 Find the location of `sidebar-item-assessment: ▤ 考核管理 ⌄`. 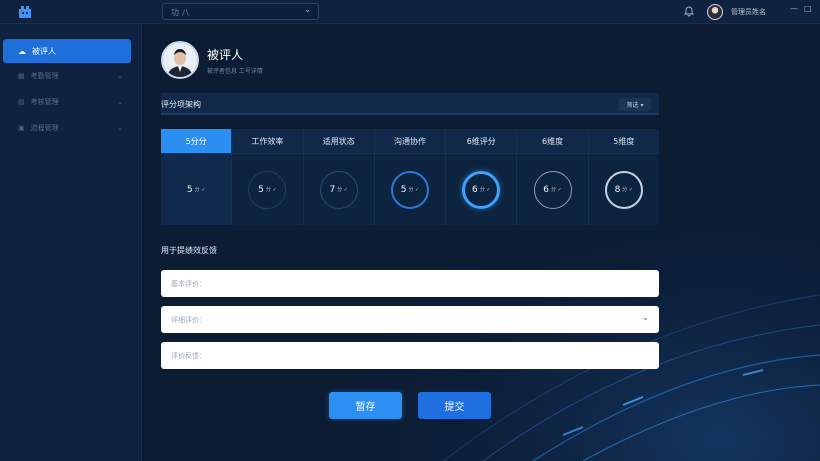

sidebar-item-assessment: ▤ 考核管理 ⌄ is located at coordinates (67, 102).